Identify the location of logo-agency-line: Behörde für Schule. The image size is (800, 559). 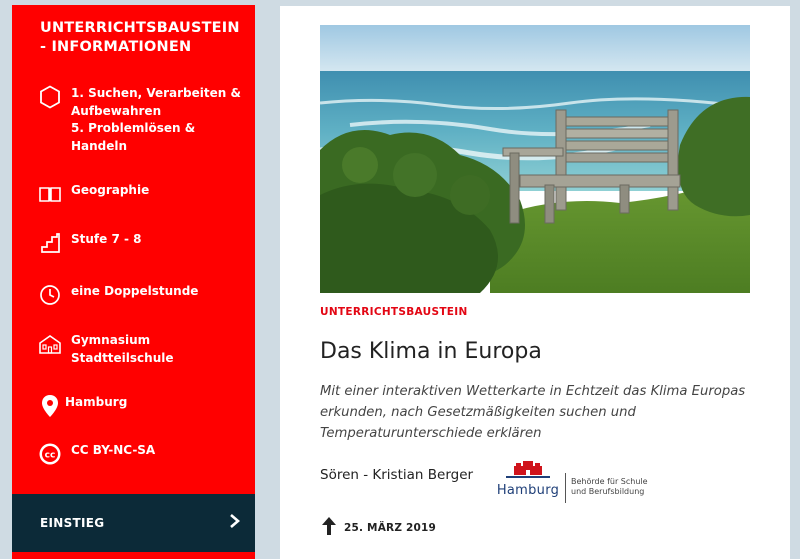
(609, 481).